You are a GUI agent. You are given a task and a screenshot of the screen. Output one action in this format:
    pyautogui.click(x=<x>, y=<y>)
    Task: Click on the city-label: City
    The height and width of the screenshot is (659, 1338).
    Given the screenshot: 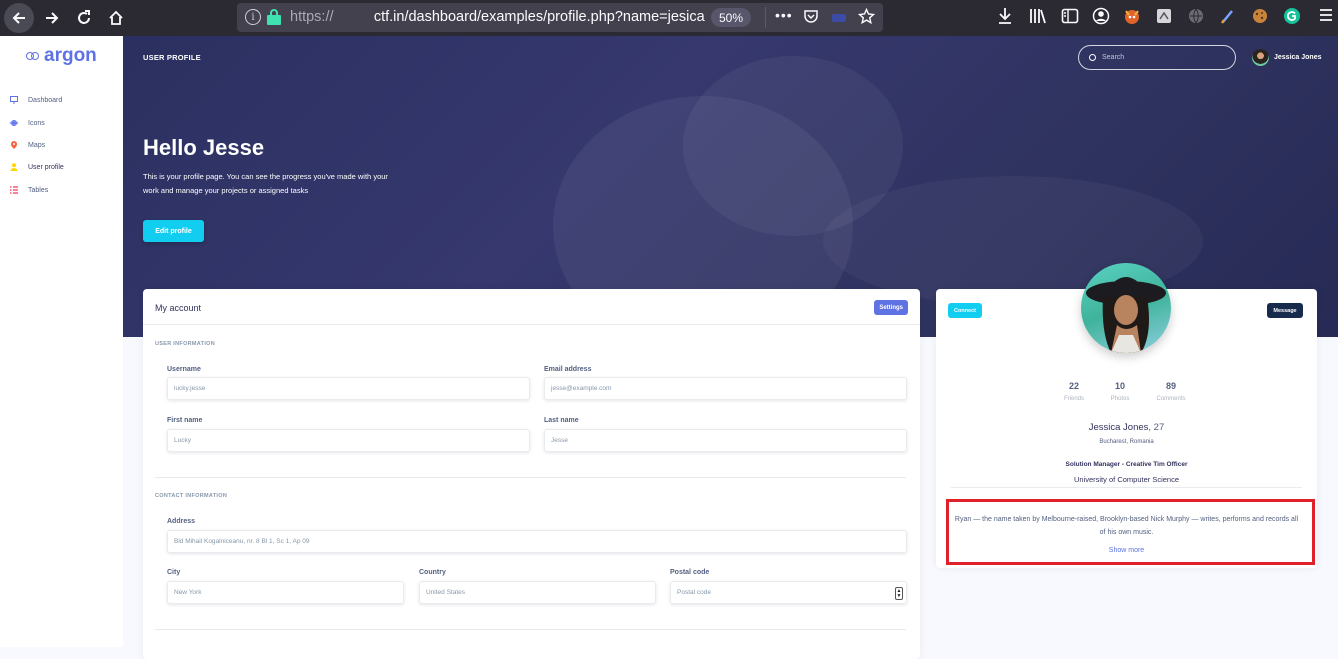 What is the action you would take?
    pyautogui.click(x=174, y=572)
    